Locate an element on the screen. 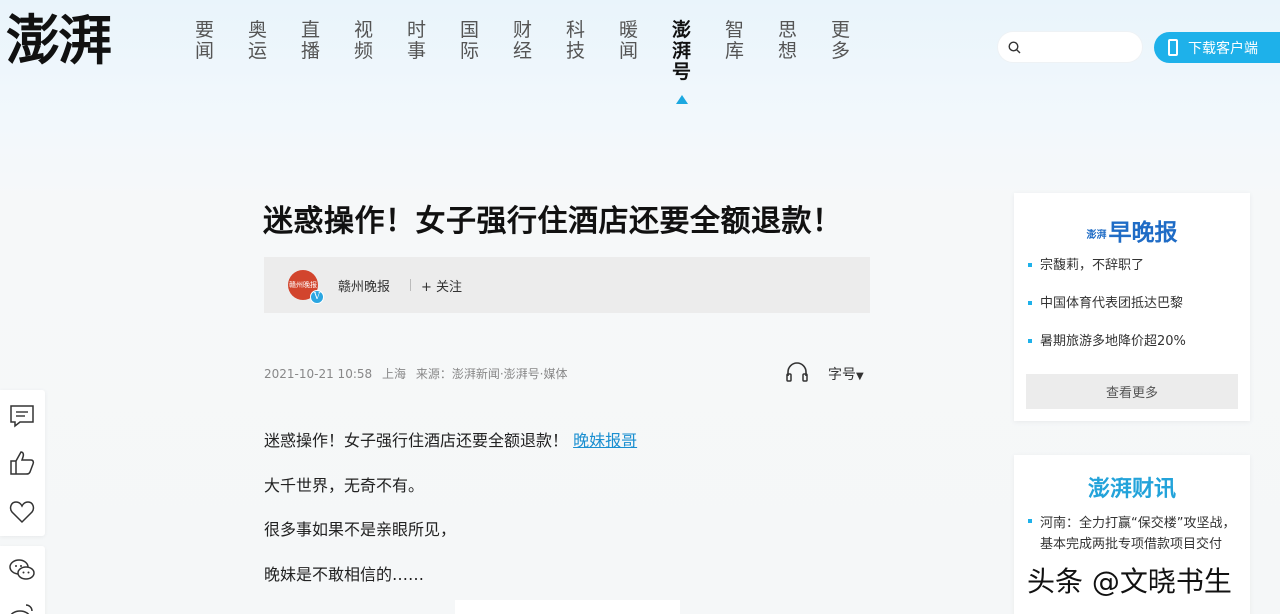  nav-label: 财经 is located at coordinates (522, 40).